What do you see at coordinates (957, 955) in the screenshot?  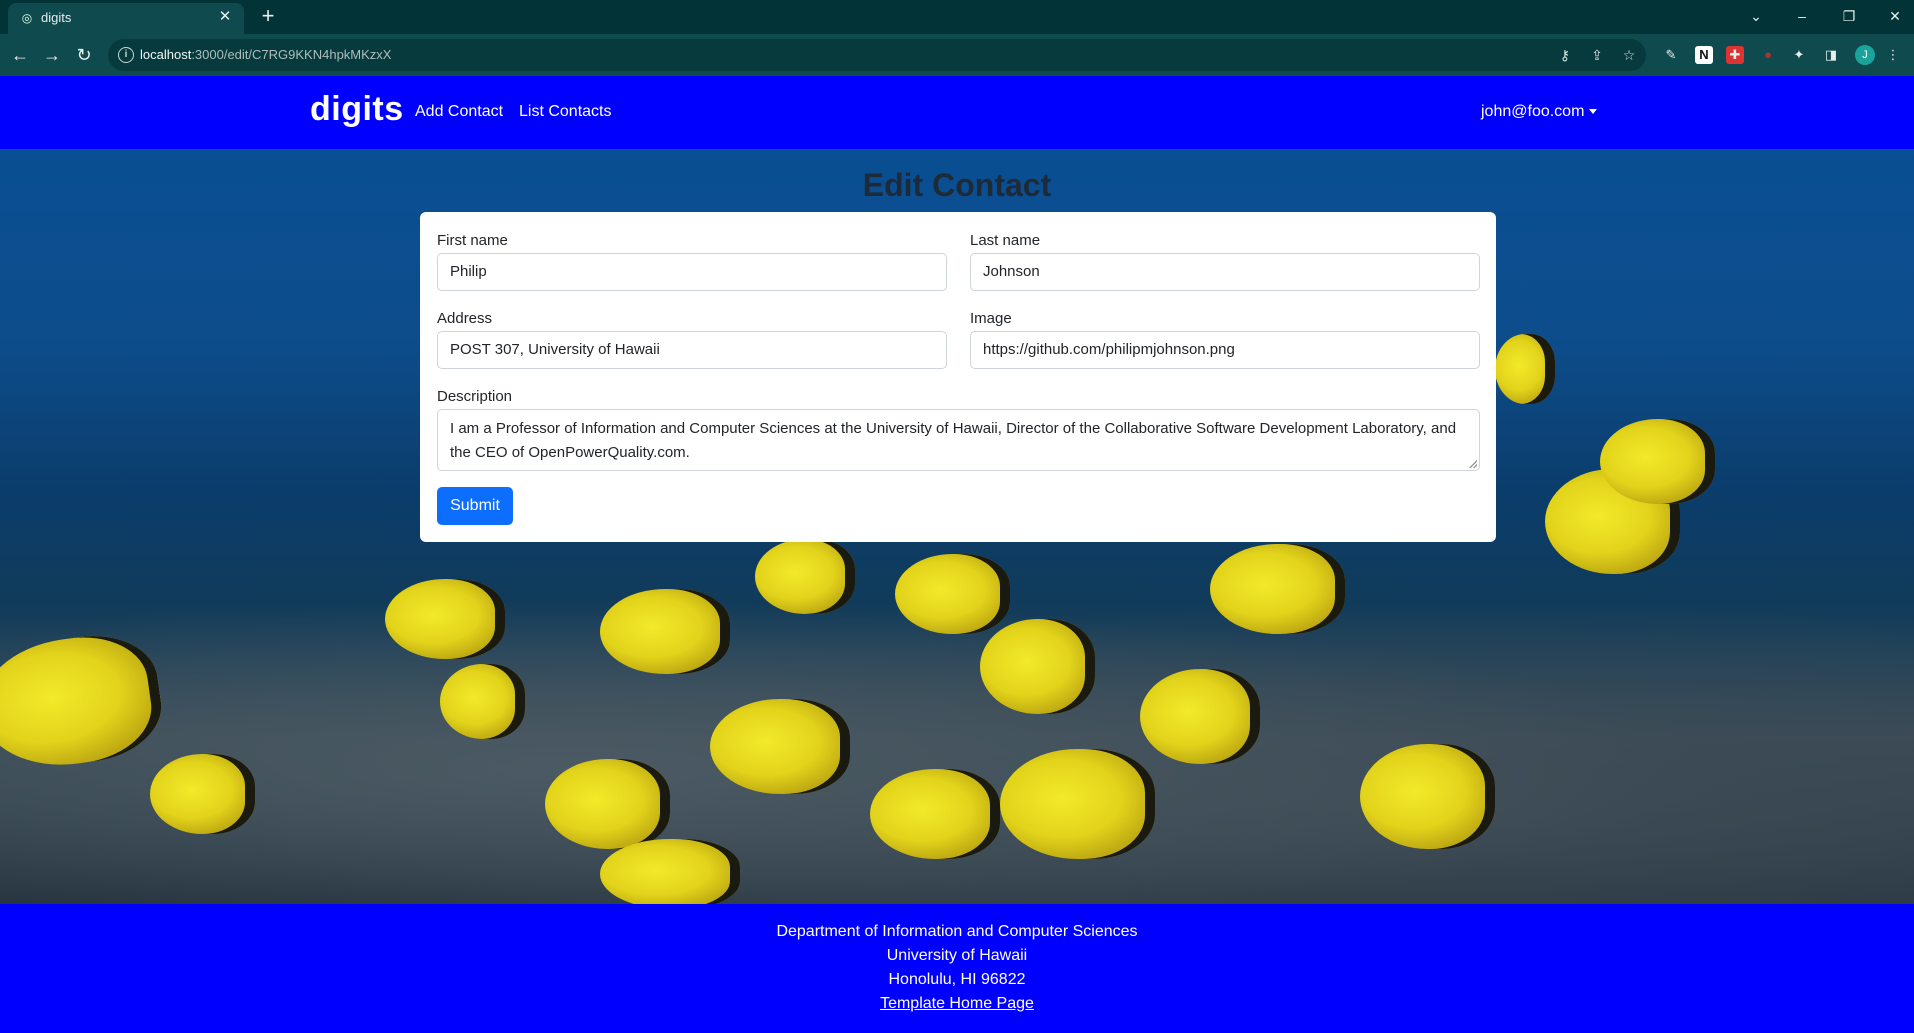 I see `footer-university: University of Hawaii` at bounding box center [957, 955].